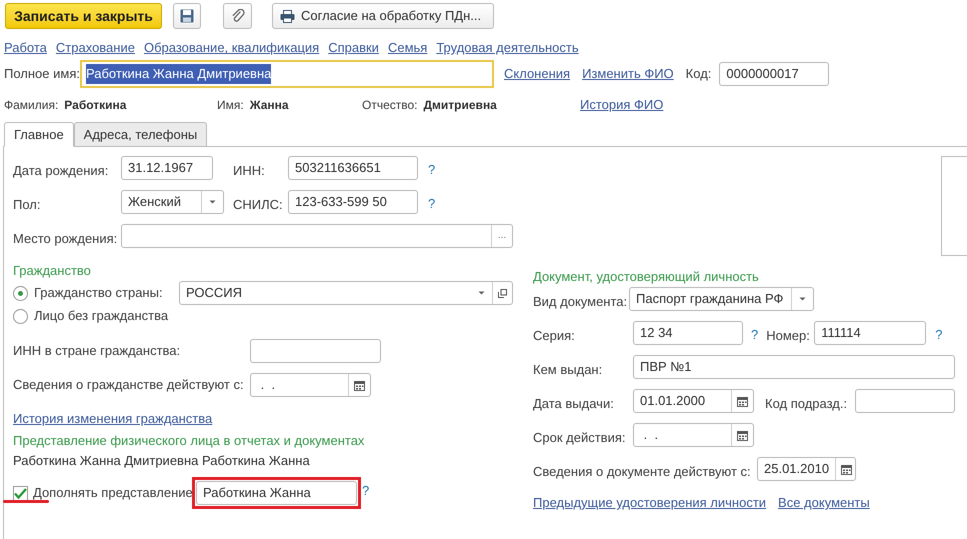 Image resolution: width=967 pixels, height=539 pixels. What do you see at coordinates (25, 48) in the screenshot?
I see `link: Работа` at bounding box center [25, 48].